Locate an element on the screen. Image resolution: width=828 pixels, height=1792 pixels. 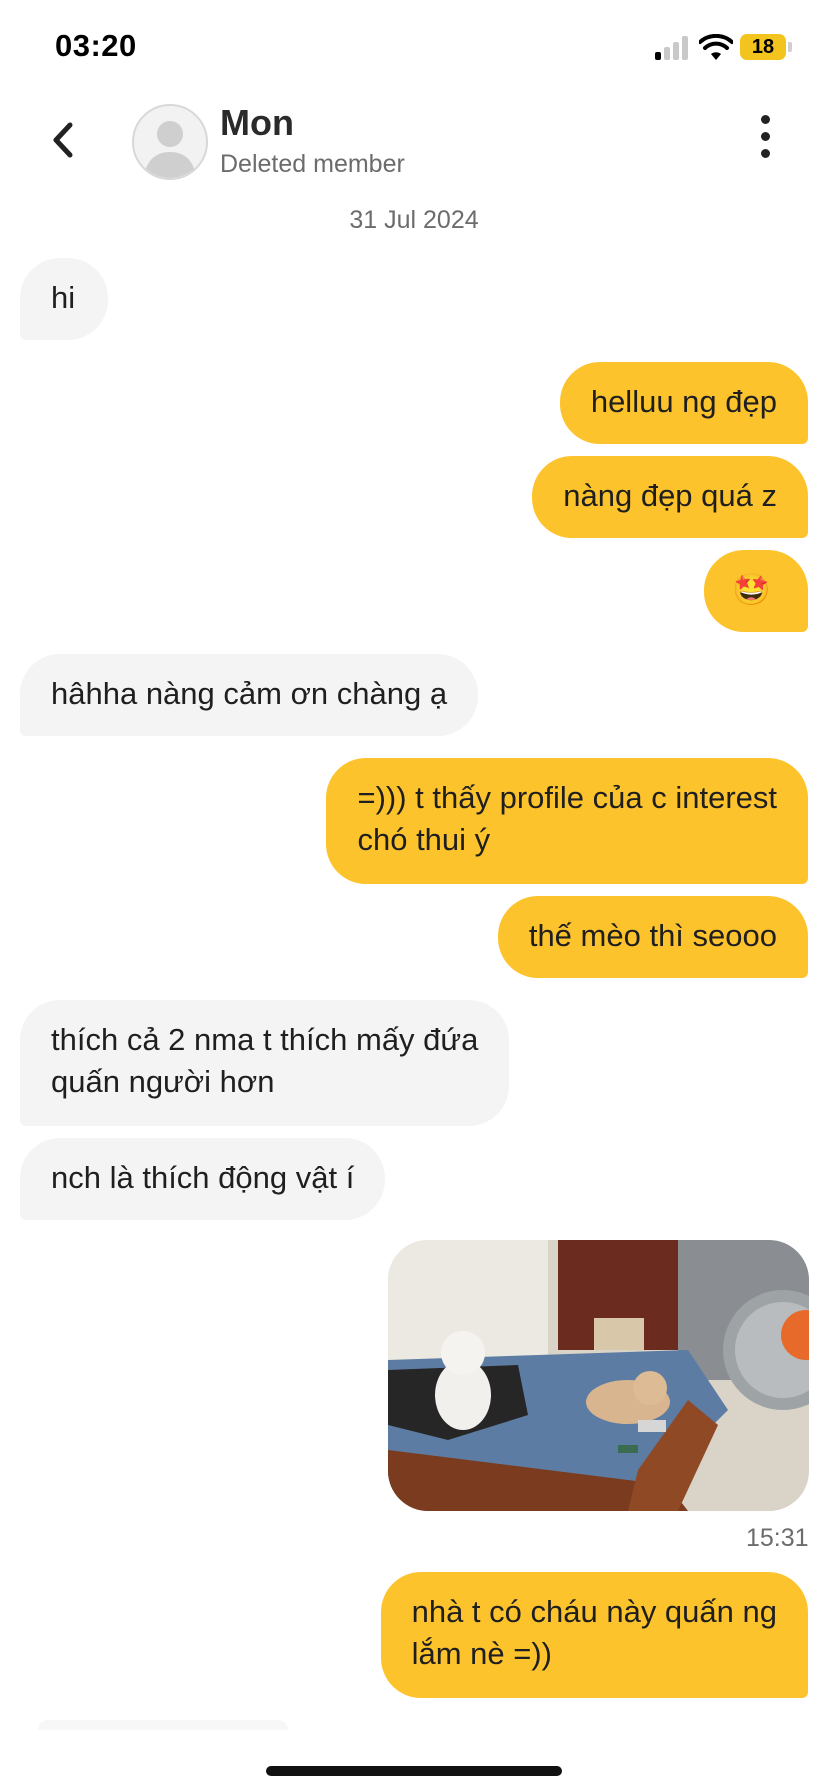
back-chevron-icon is located at coordinates (63, 140).